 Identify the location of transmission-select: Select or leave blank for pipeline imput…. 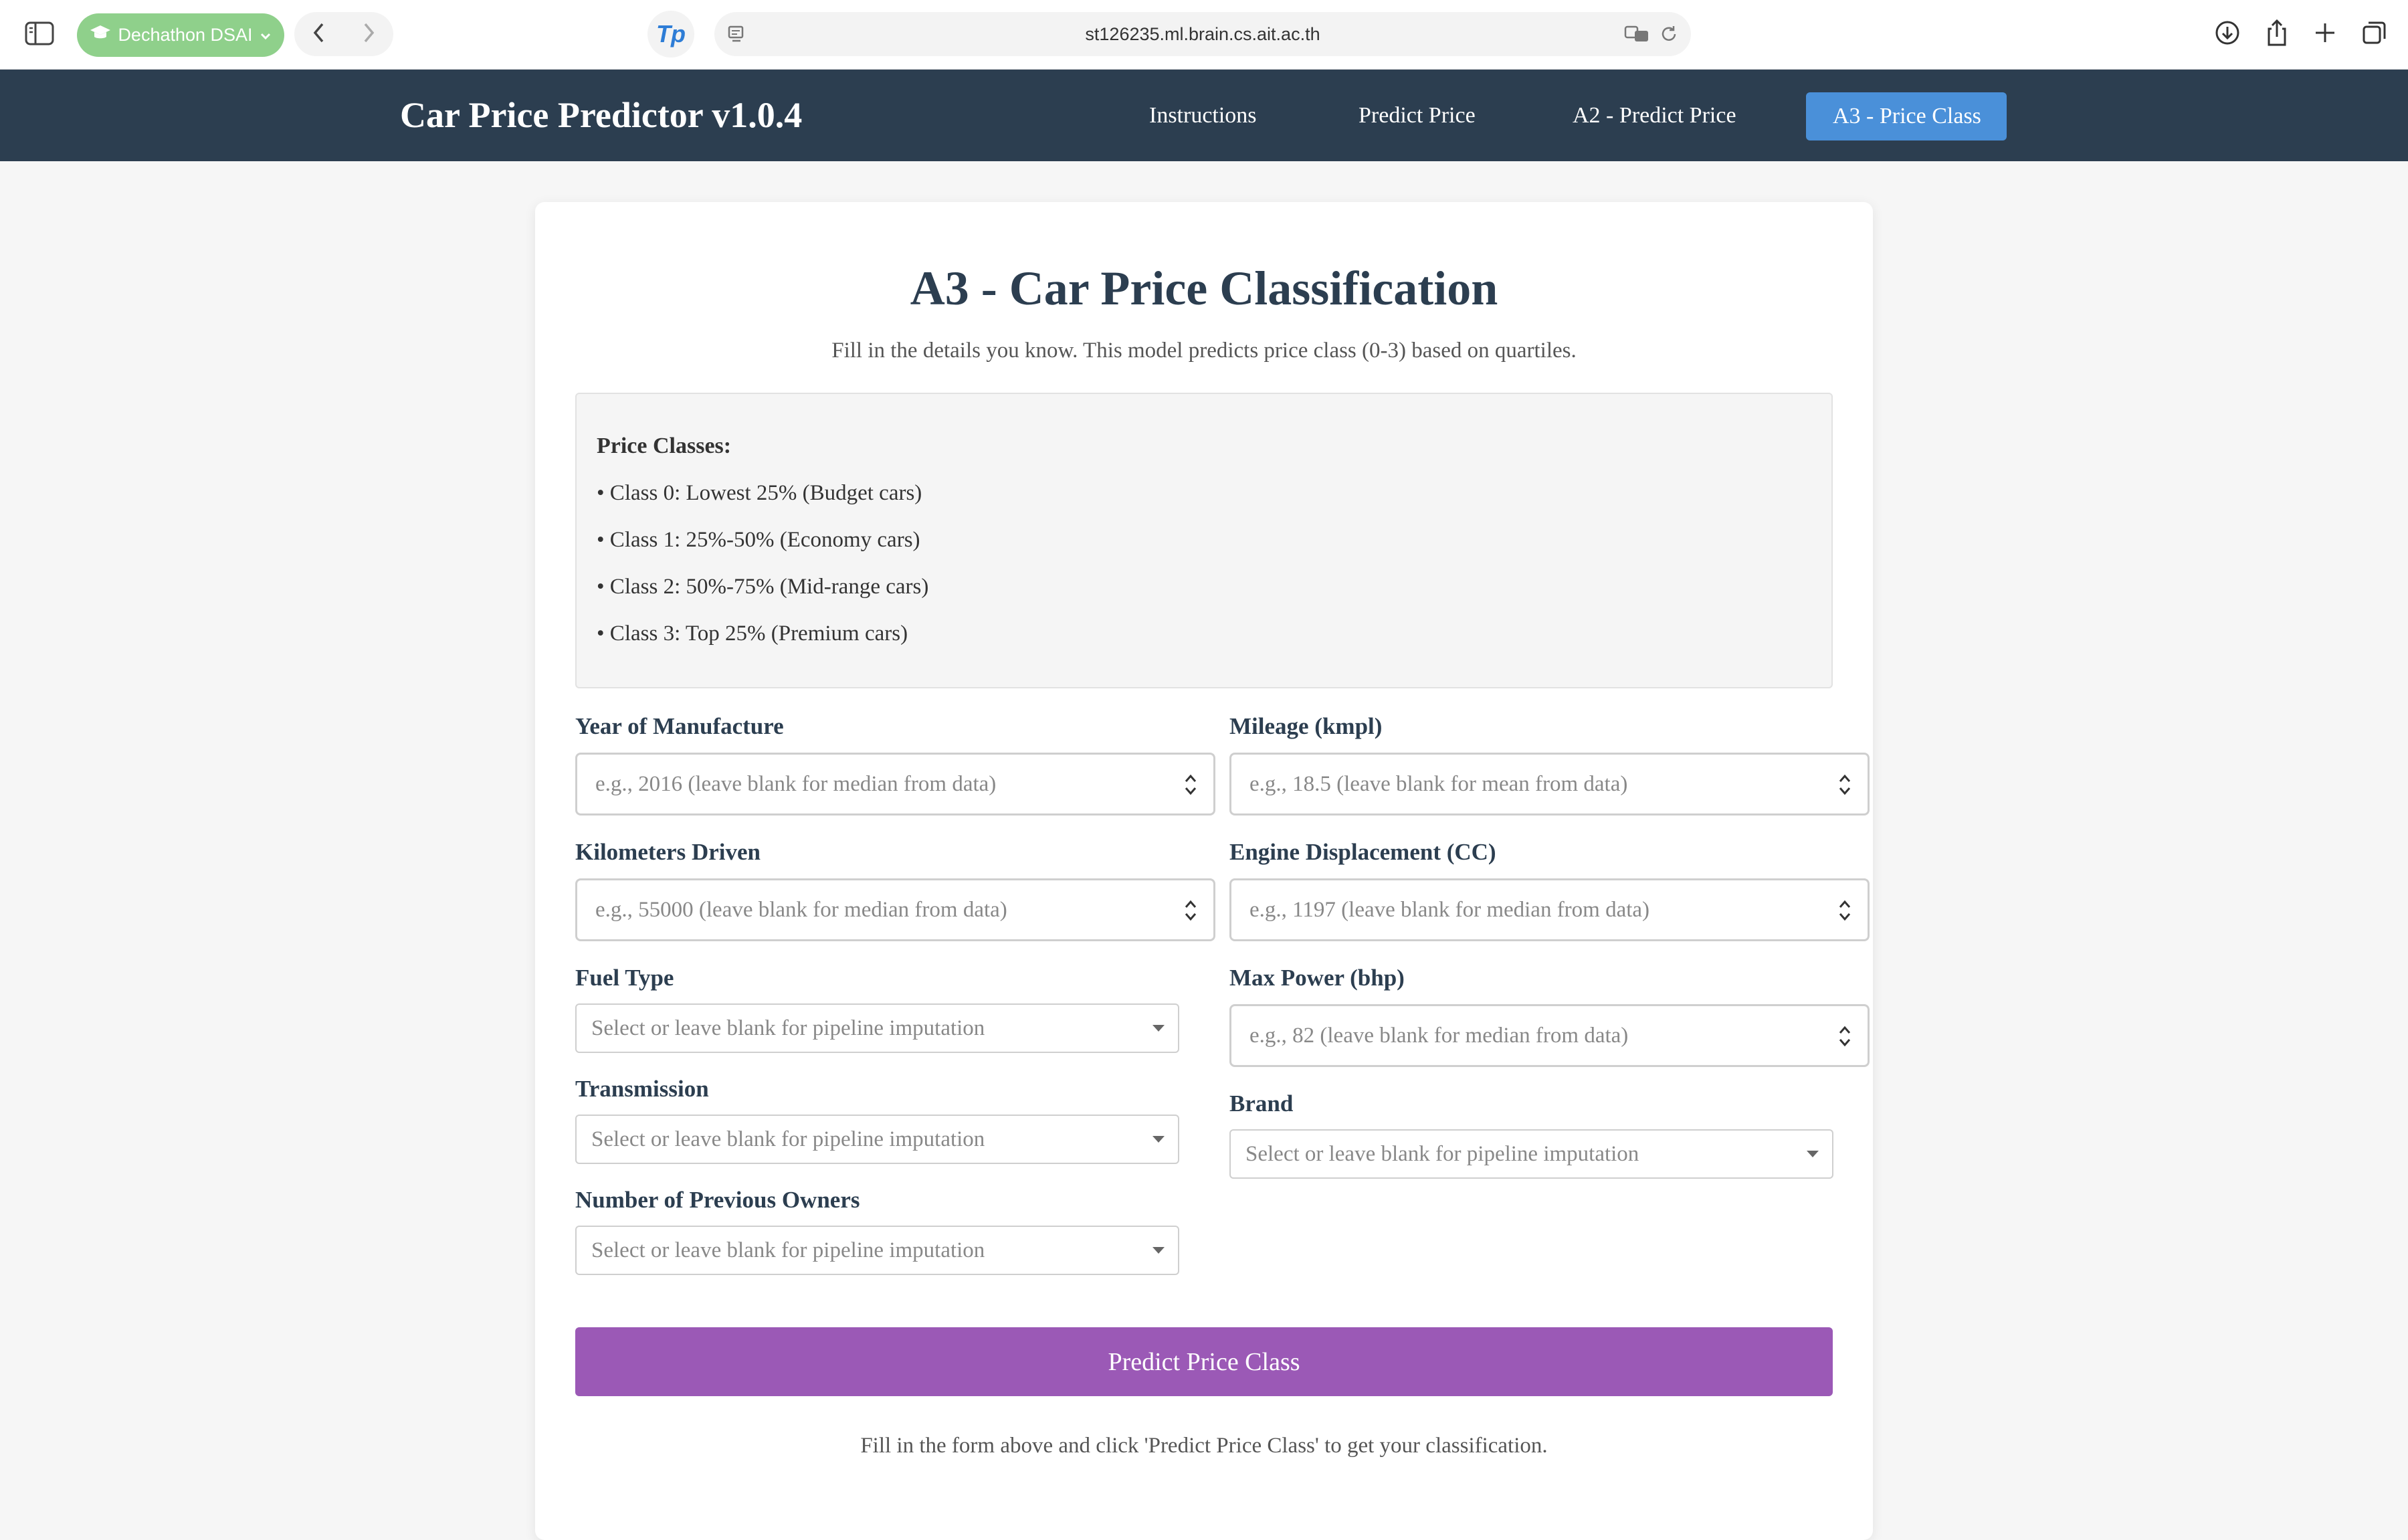
(877, 1139).